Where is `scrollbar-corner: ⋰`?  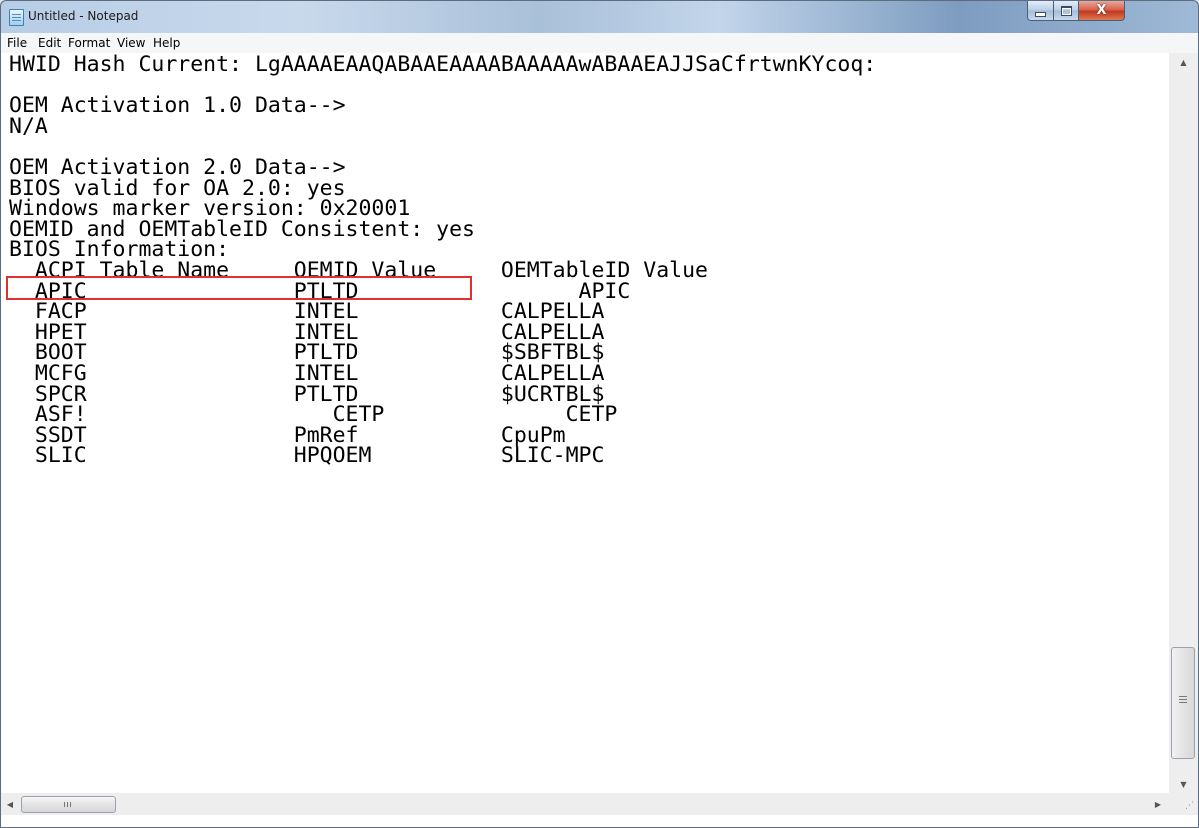 scrollbar-corner: ⋰ is located at coordinates (1183, 804).